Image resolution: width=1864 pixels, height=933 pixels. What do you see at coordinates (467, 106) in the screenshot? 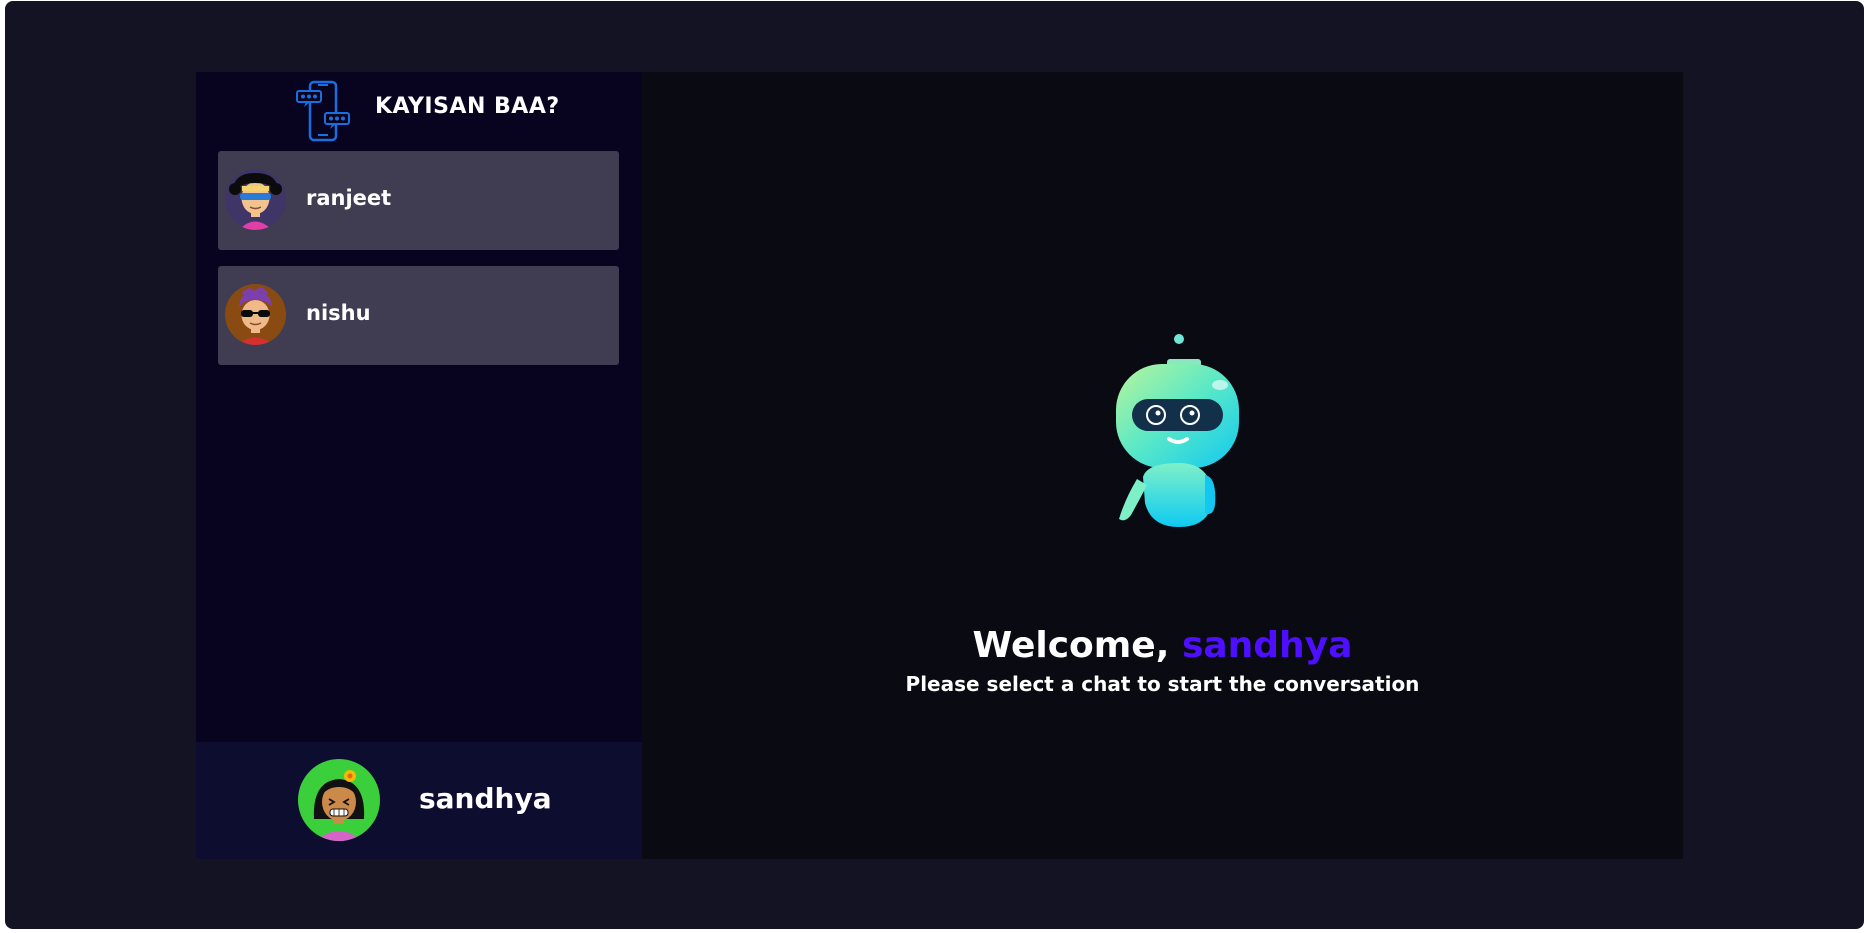
I see `brand-title: KAYISAN BAA?` at bounding box center [467, 106].